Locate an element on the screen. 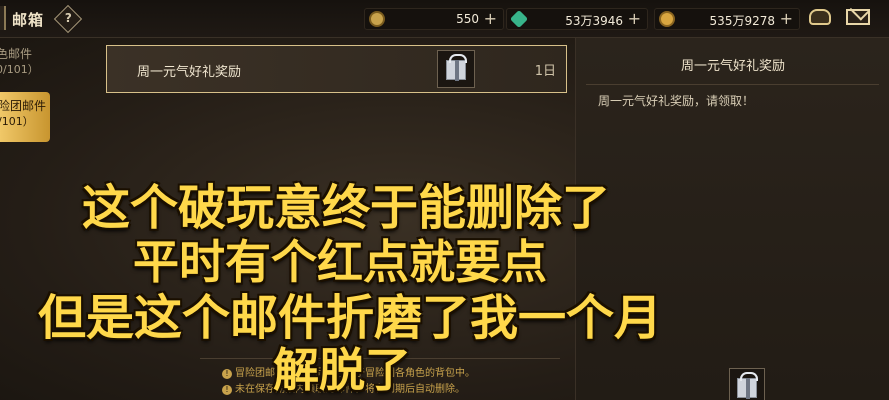 The height and width of the screenshot is (400, 889). currency-gold-plus-button: + is located at coordinates (490, 18).